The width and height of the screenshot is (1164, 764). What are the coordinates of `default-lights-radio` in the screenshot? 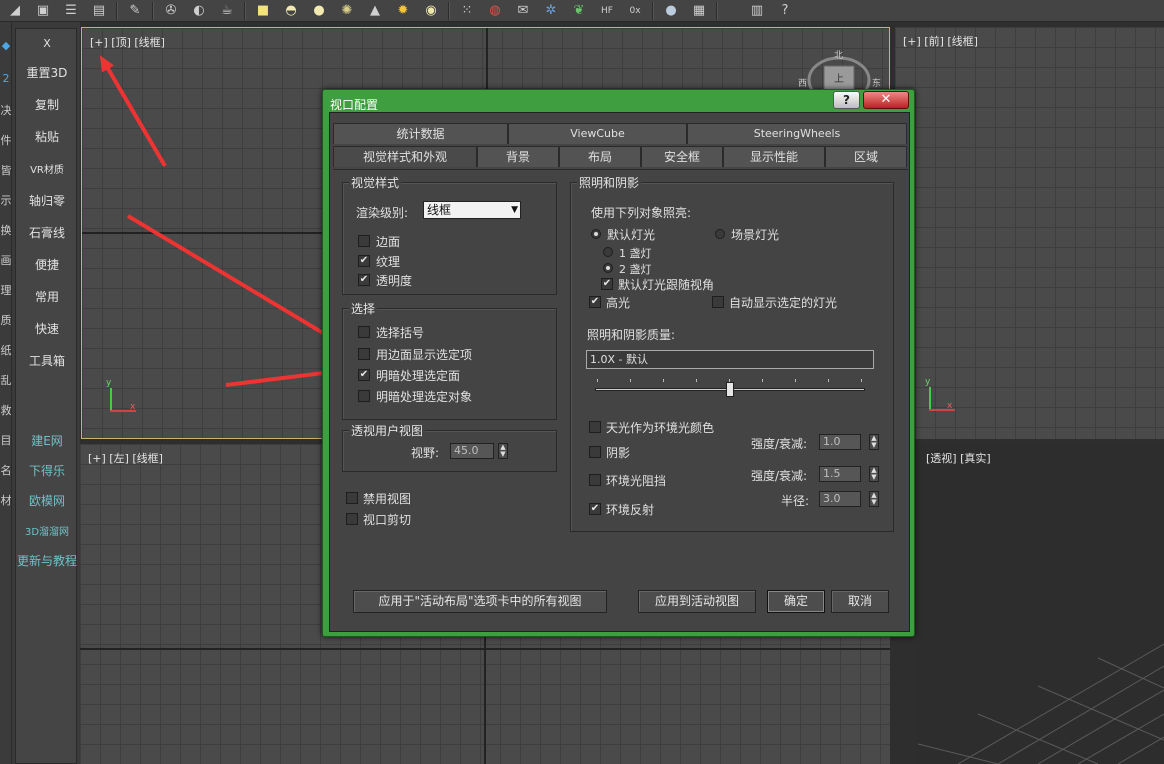 It's located at (596, 234).